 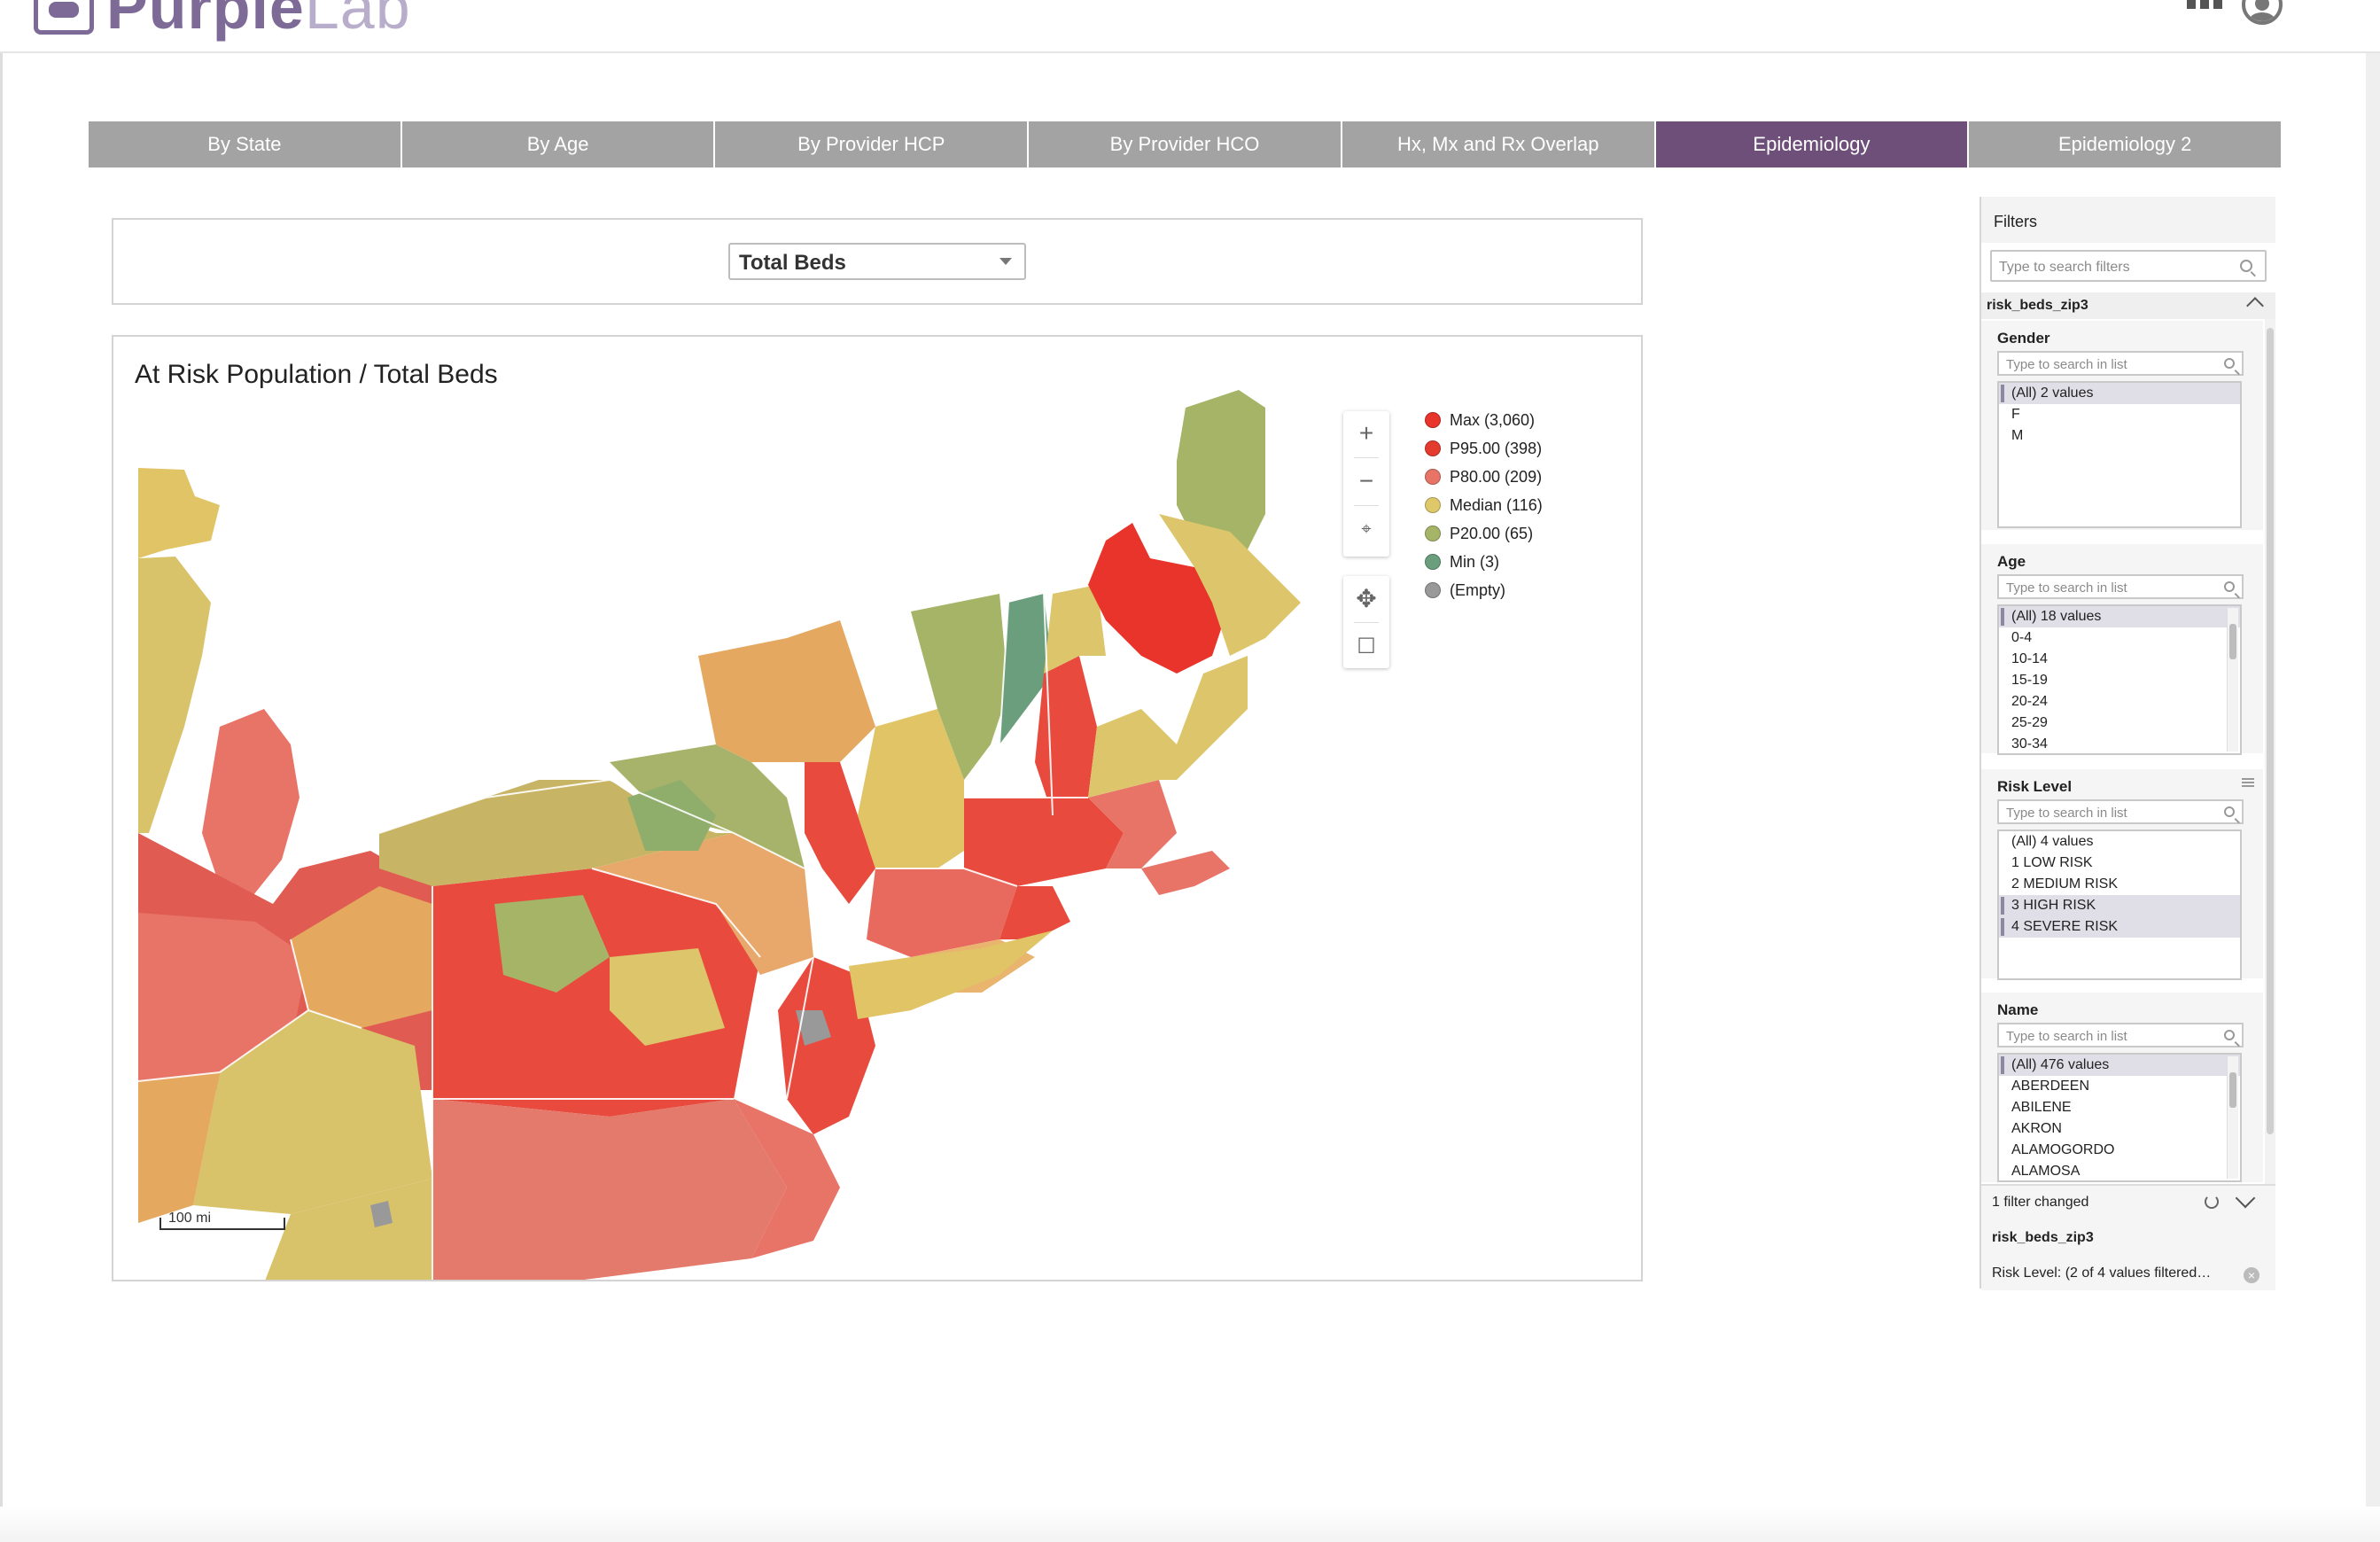 I want to click on window-scrollbar, so click(x=2373, y=771).